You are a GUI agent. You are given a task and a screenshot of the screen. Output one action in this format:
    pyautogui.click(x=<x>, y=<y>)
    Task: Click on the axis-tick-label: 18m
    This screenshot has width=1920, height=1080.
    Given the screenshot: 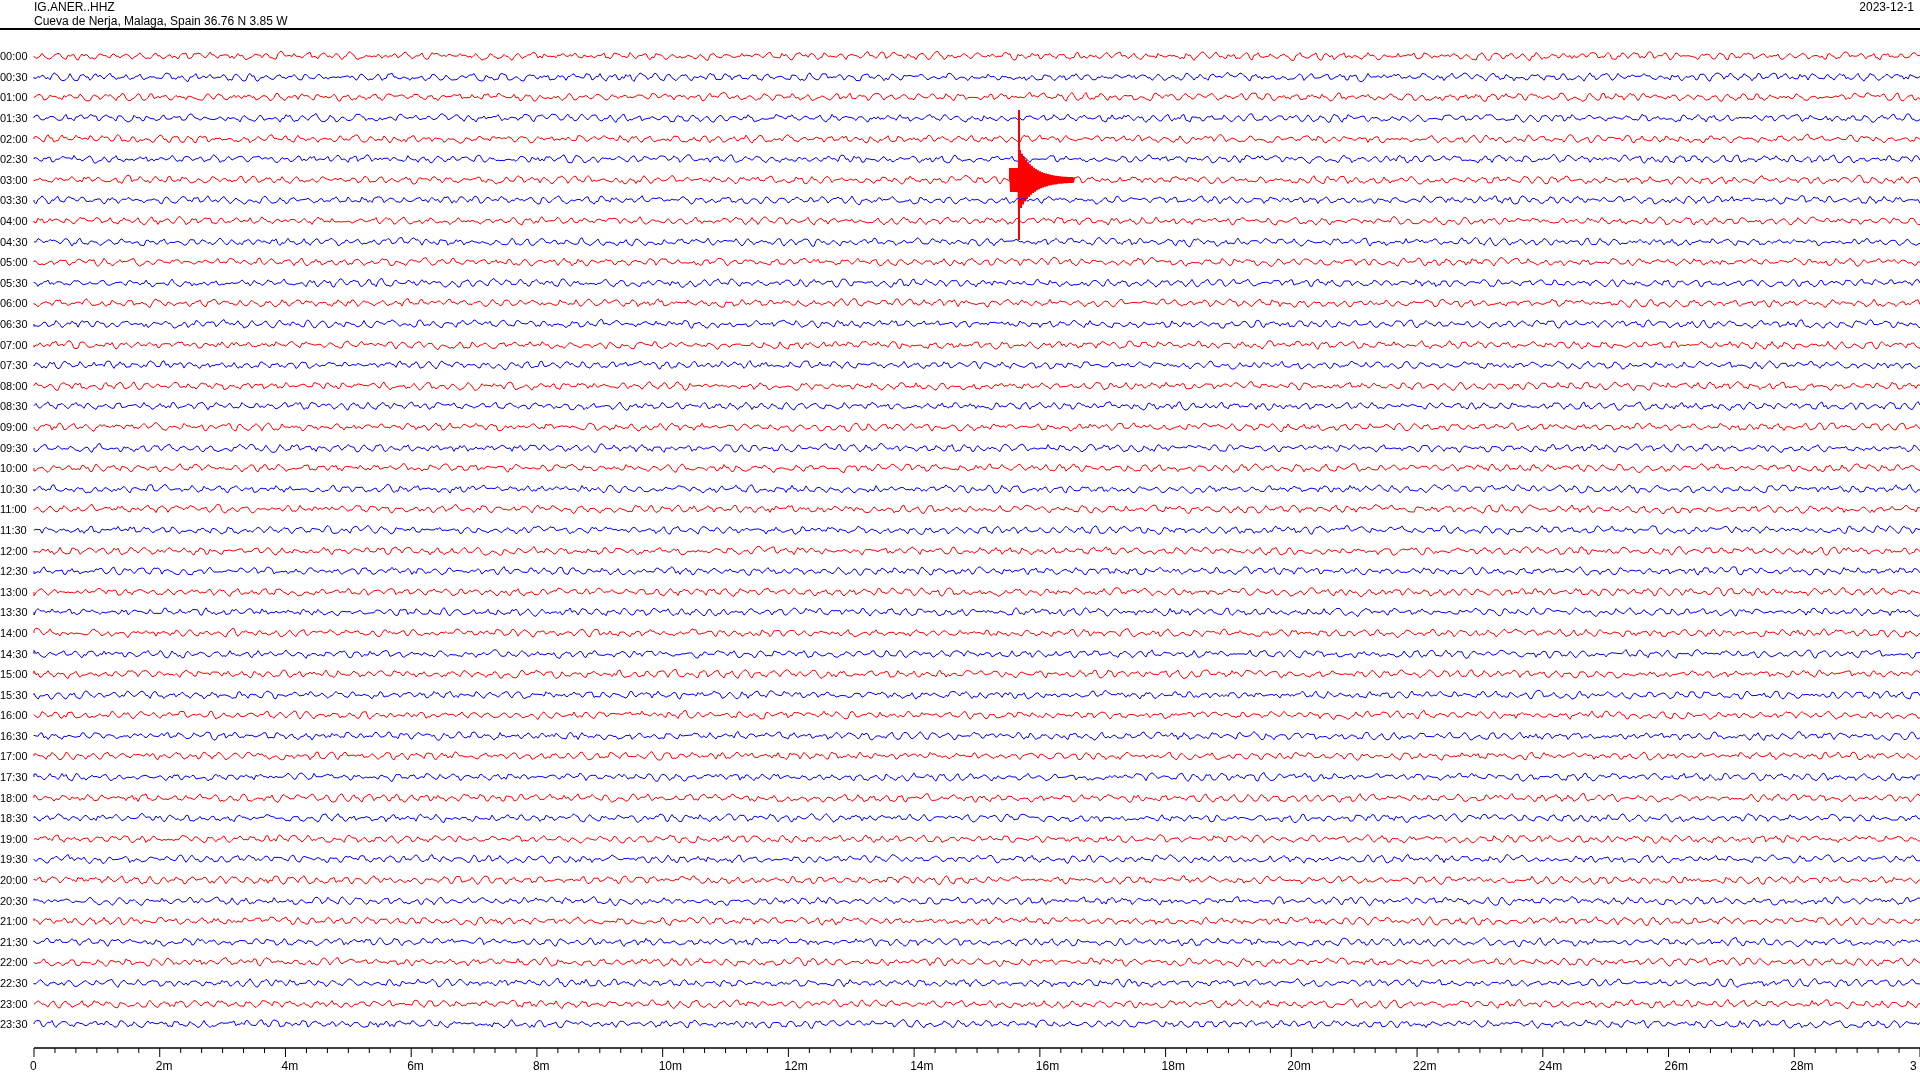 What is the action you would take?
    pyautogui.click(x=1173, y=1065)
    